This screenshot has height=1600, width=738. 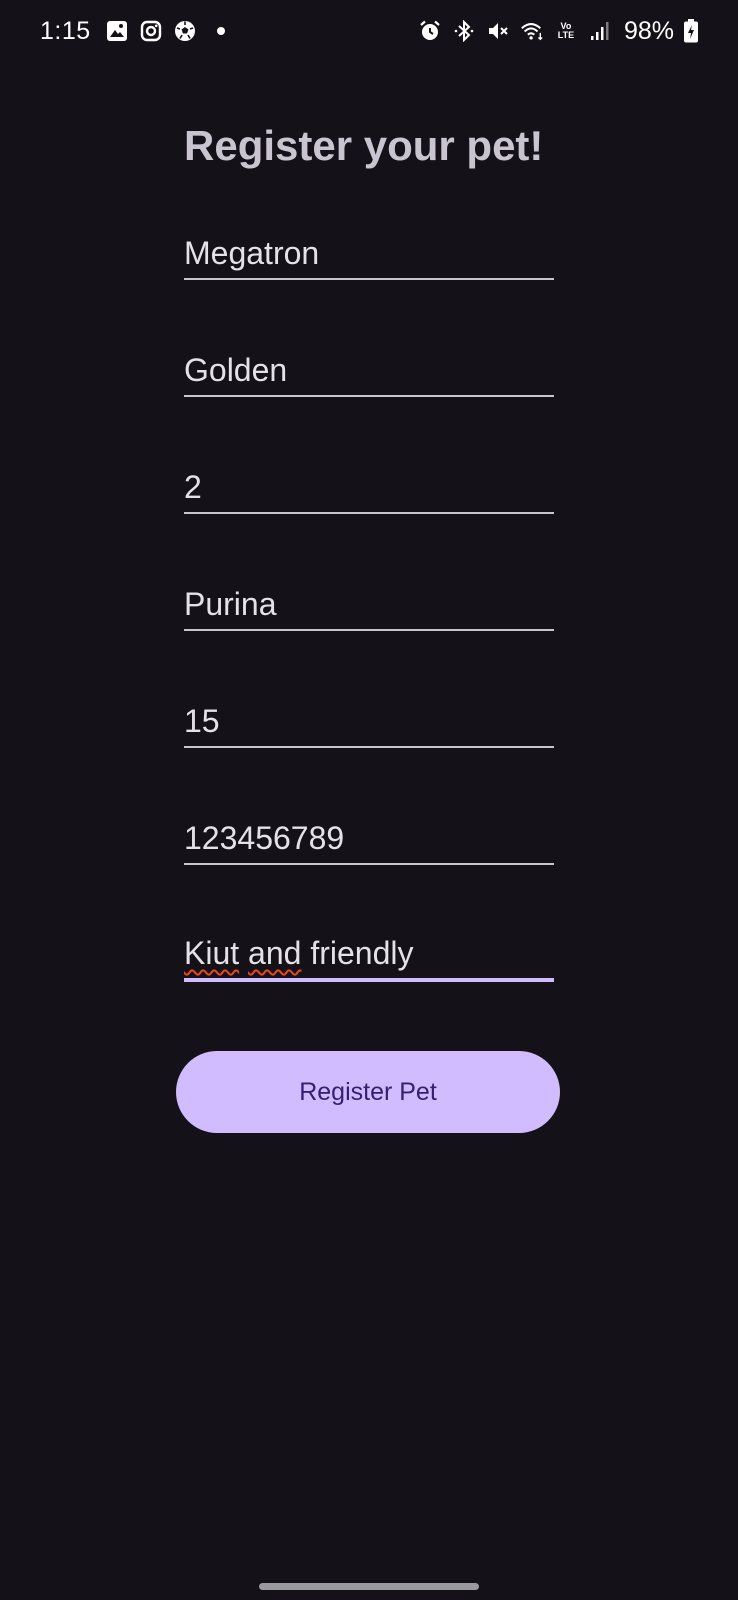 I want to click on pet-description-field: Kiut and friendly, so click(x=369, y=956).